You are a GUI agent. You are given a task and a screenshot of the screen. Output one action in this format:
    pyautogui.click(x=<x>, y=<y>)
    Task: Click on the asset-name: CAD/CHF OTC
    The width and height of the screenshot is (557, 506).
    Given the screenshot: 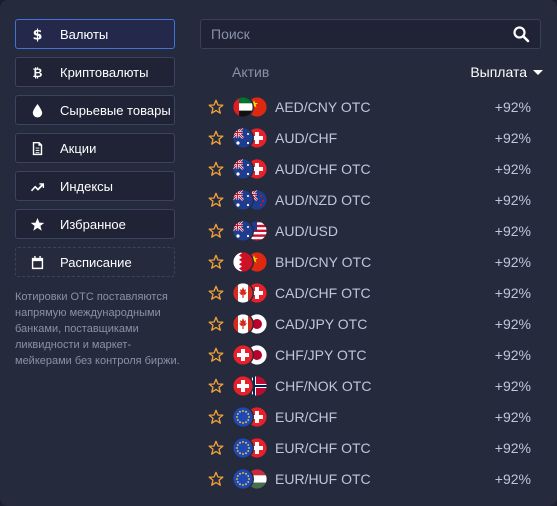 What is the action you would take?
    pyautogui.click(x=323, y=292)
    